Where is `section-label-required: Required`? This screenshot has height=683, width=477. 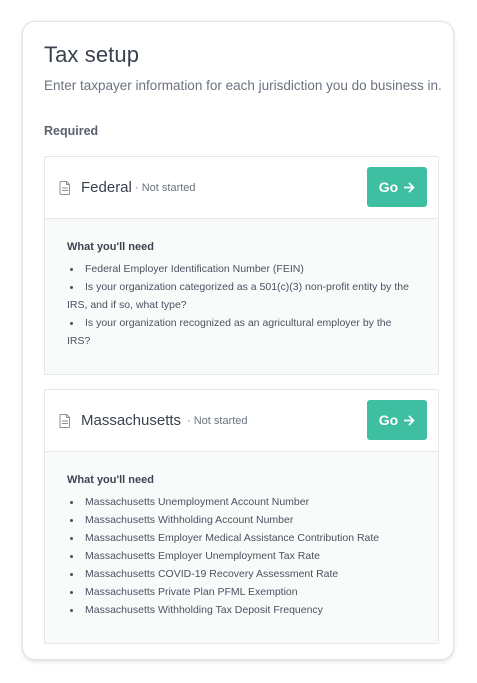
section-label-required: Required is located at coordinates (71, 131).